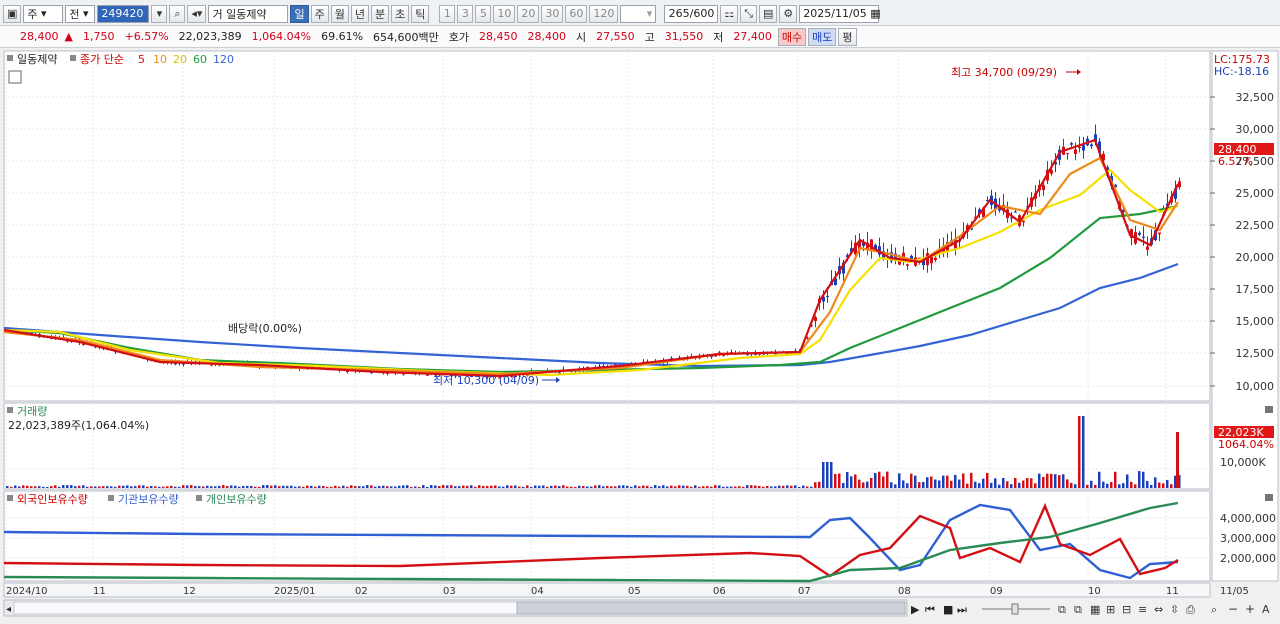 This screenshot has width=1280, height=624. What do you see at coordinates (840, 13) in the screenshot?
I see `date-field: 2025/11/05 ▦` at bounding box center [840, 13].